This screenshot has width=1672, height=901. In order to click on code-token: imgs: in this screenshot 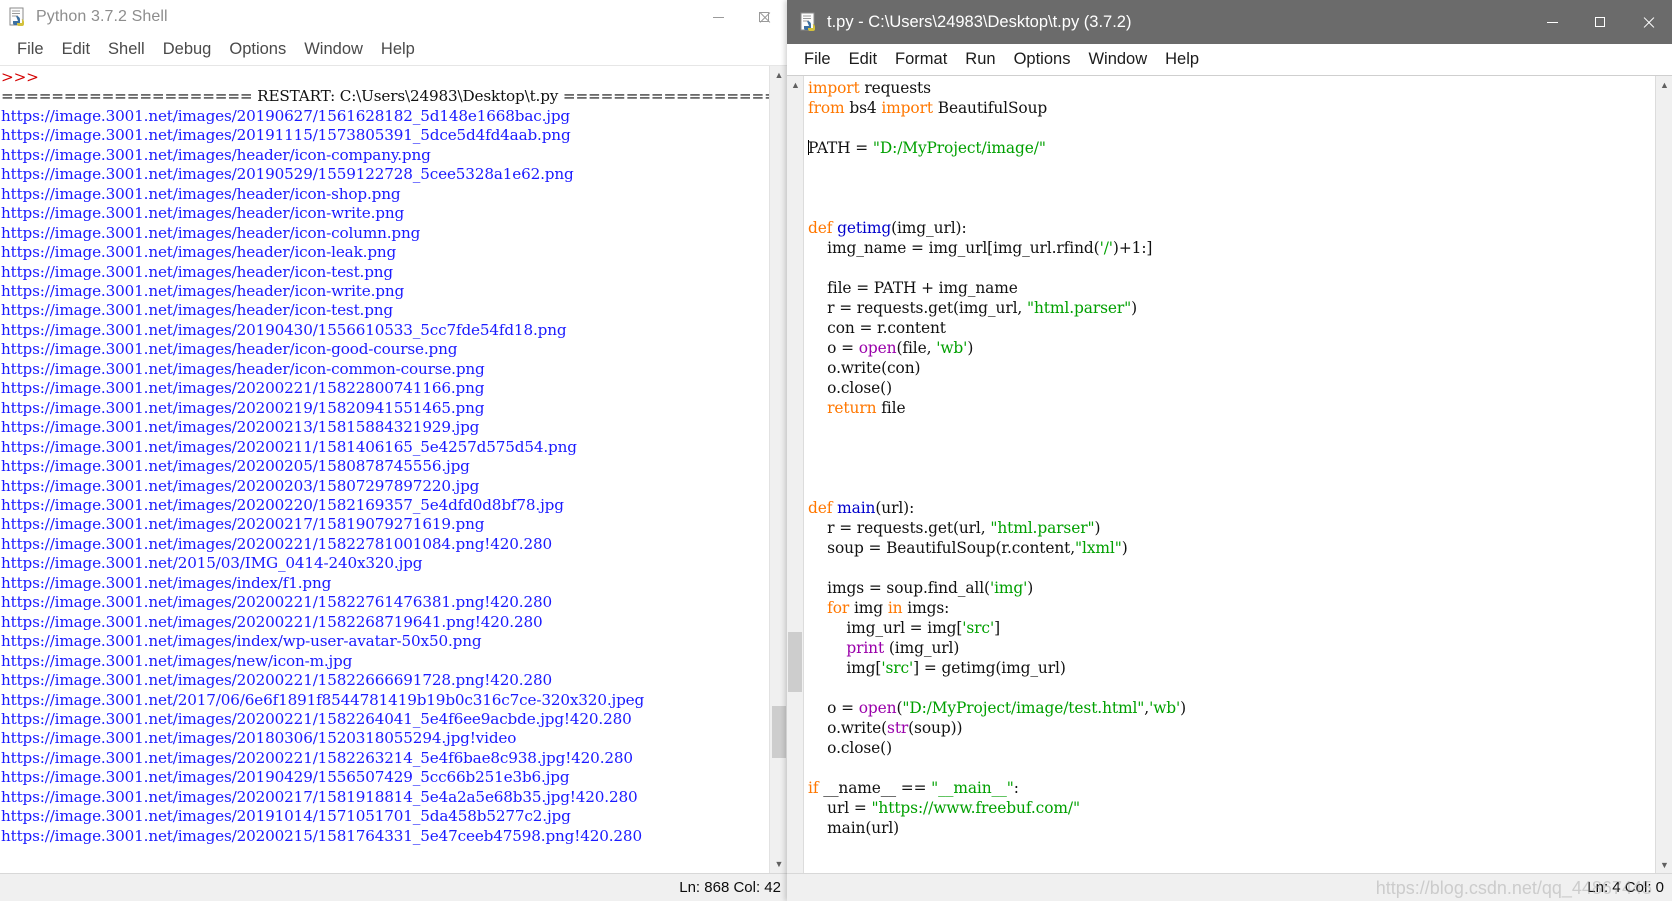, I will do `click(928, 608)`.